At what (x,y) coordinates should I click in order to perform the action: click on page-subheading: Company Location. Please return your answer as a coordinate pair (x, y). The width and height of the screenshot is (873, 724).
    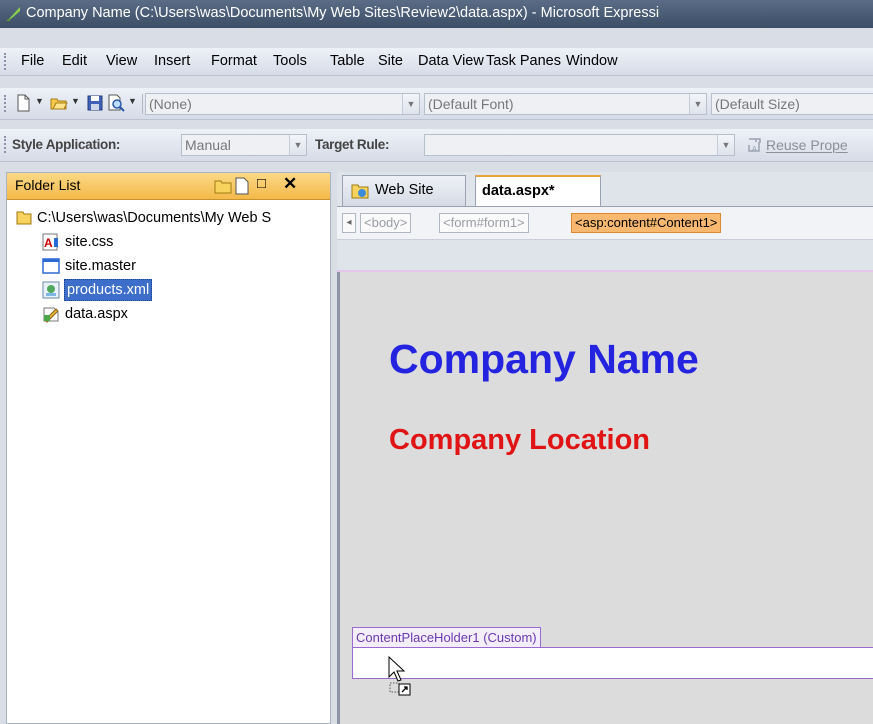
    Looking at the image, I should click on (520, 440).